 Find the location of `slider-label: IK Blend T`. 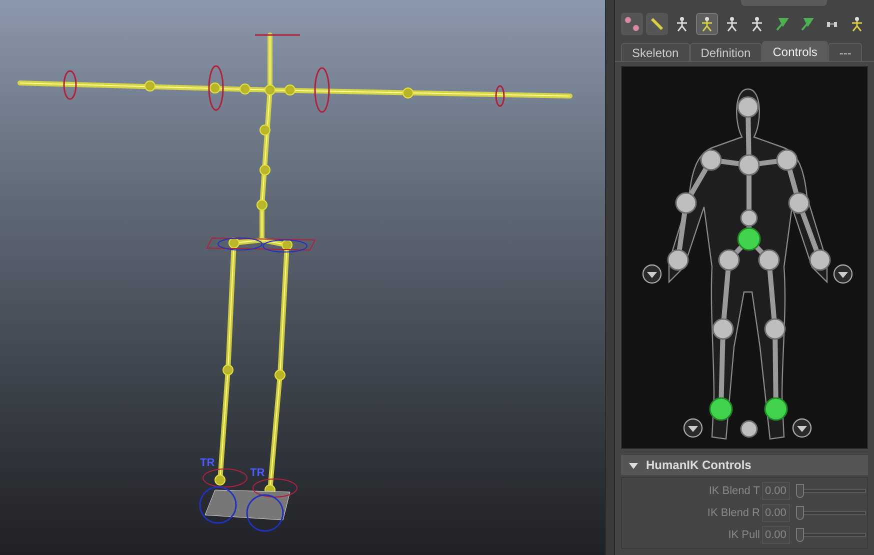

slider-label: IK Blend T is located at coordinates (734, 491).